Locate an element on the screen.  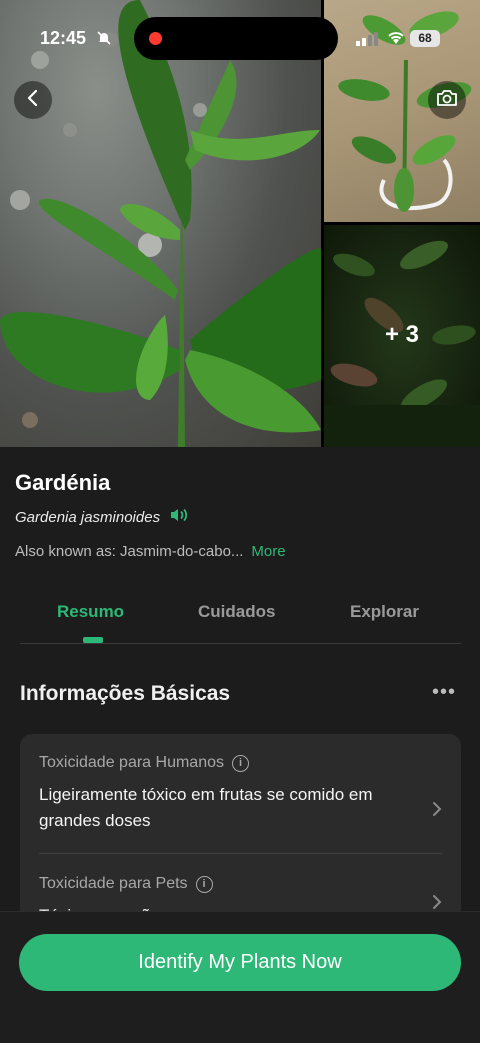
chevron-left-icon is located at coordinates (33, 100).